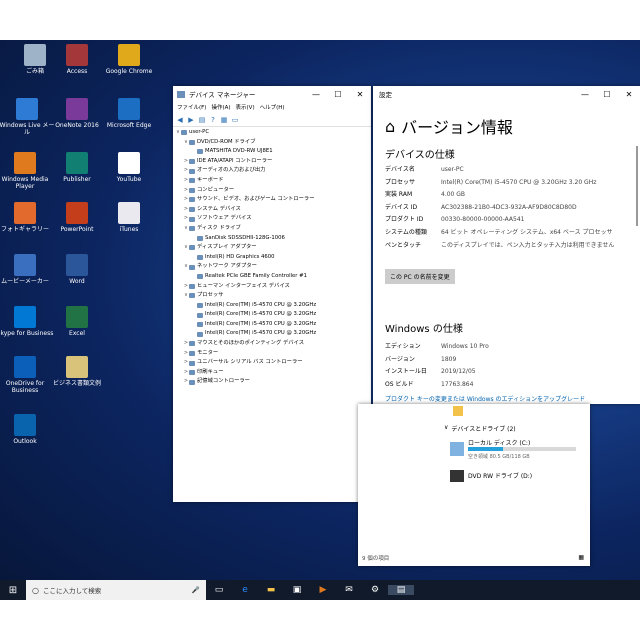 Image resolution: width=640 pixels, height=640 pixels. What do you see at coordinates (245, 590) in the screenshot?
I see `edge-icon: e` at bounding box center [245, 590].